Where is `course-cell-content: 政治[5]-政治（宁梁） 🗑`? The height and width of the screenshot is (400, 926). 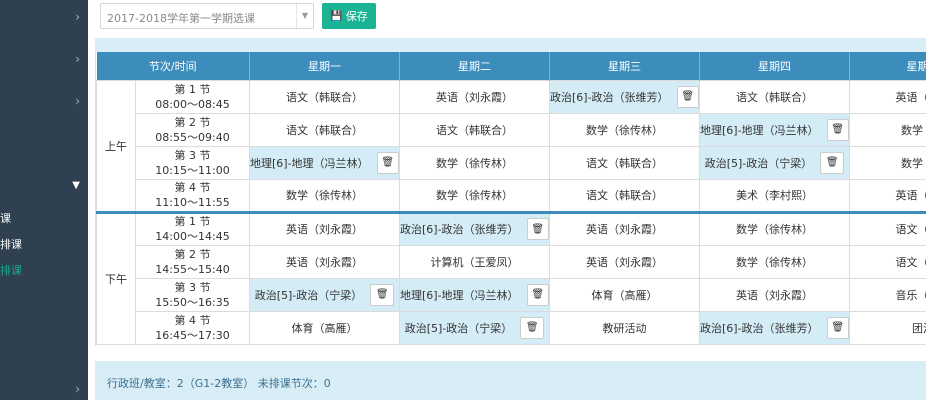
course-cell-content: 政治[5]-政治（宁梁） 🗑 is located at coordinates (475, 327).